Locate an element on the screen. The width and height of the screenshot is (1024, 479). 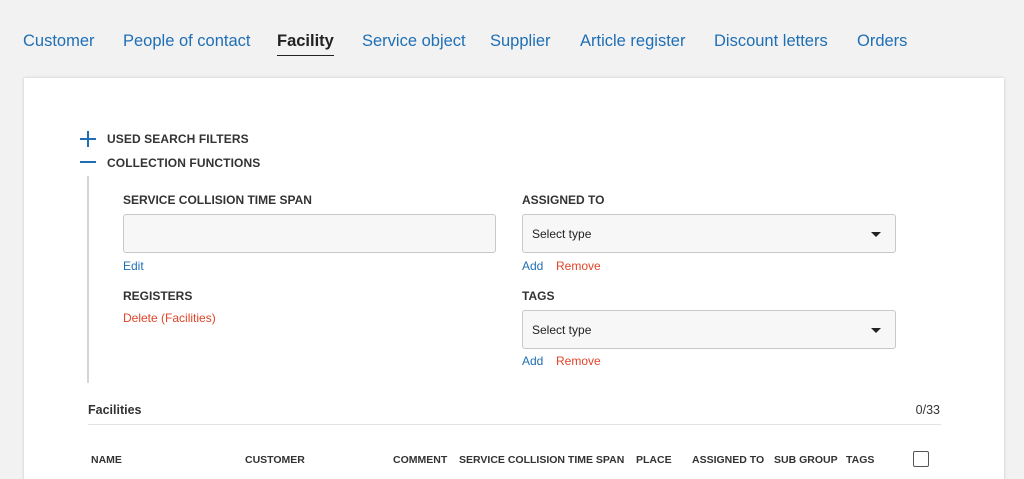
minus-icon is located at coordinates (88, 162).